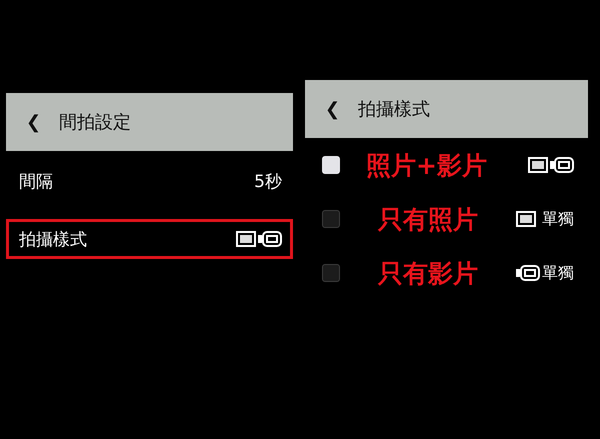 Image resolution: width=600 pixels, height=439 pixels. I want to click on annotation-text: 只有照片, so click(428, 220).